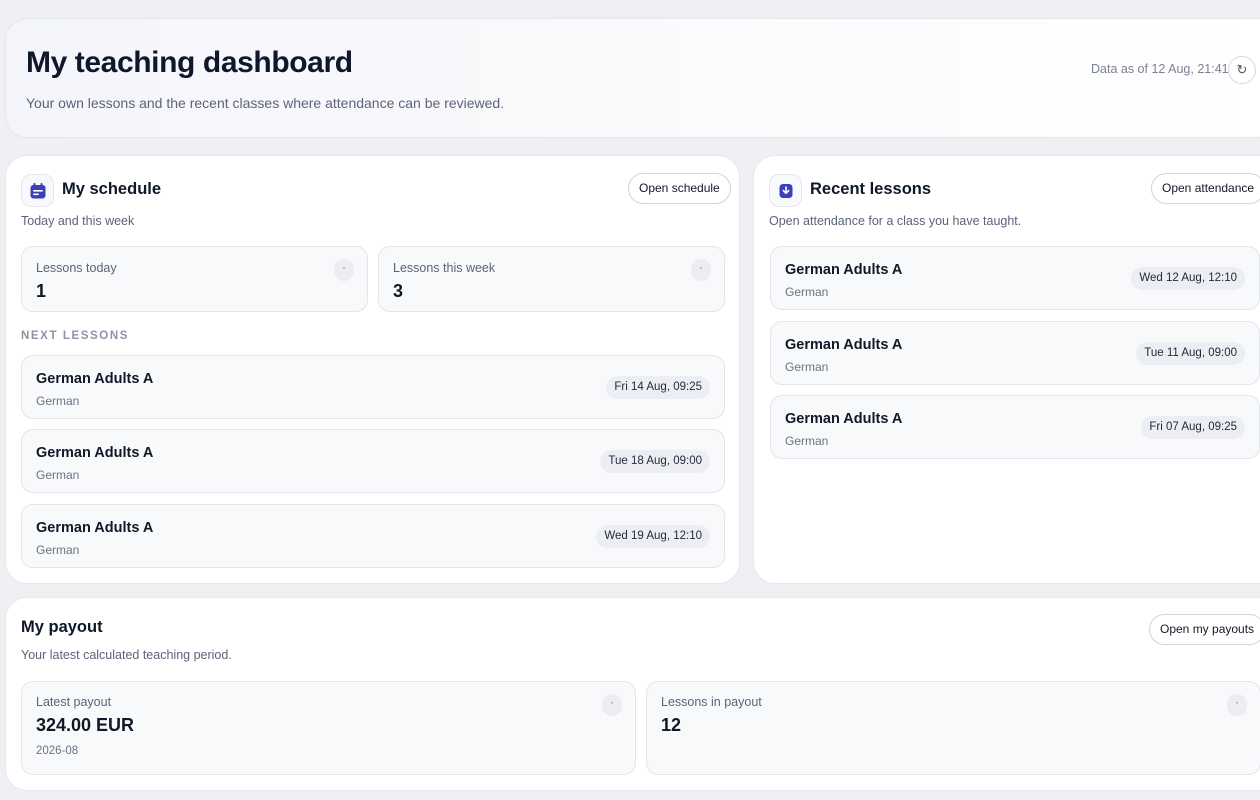  Describe the element at coordinates (658, 387) in the screenshot. I see `lesson-date-badge: Fri 14 Aug, 09:25` at that location.